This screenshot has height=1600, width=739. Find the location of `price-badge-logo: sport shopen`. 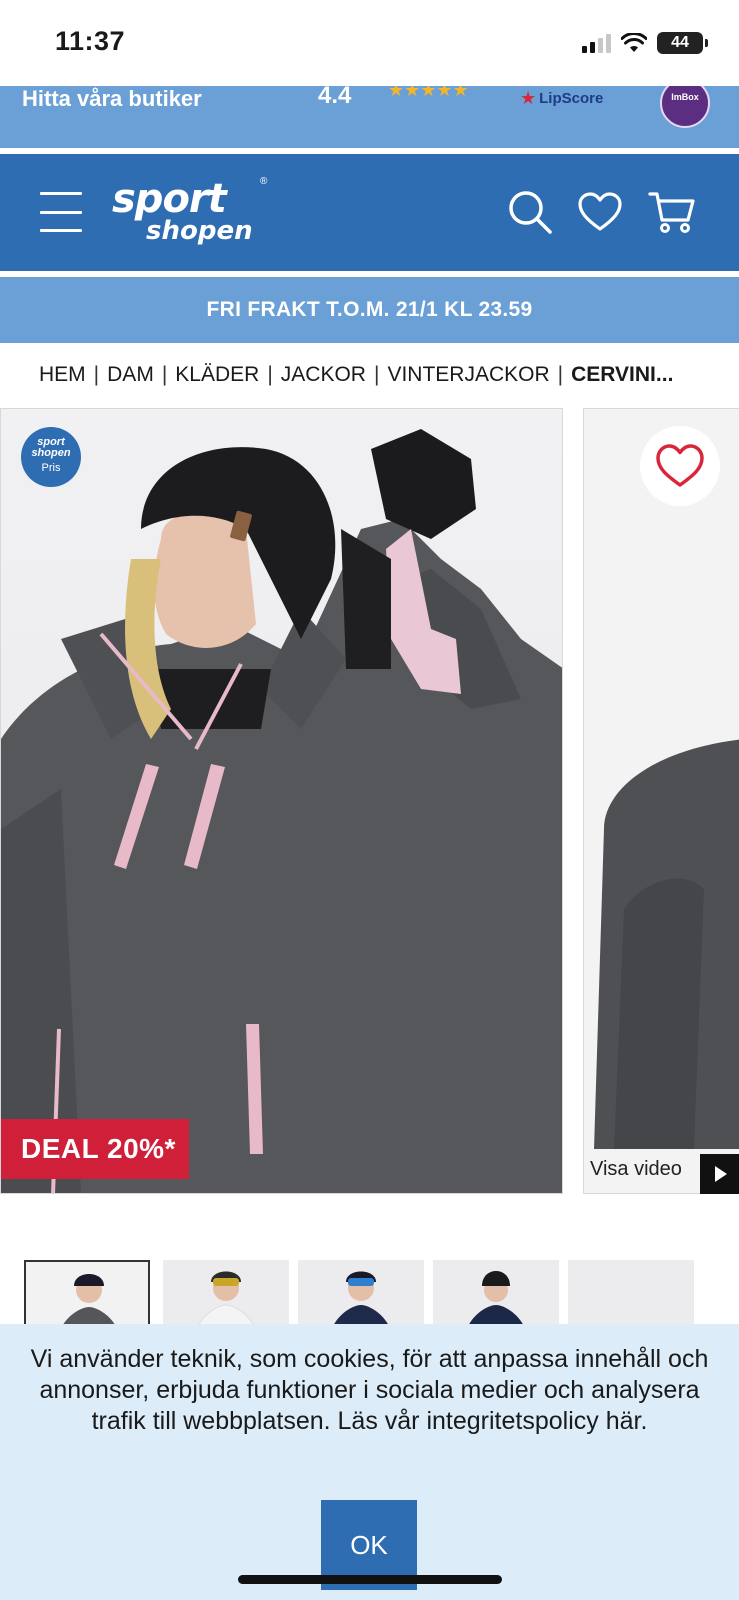

price-badge-logo: sport shopen is located at coordinates (51, 447).